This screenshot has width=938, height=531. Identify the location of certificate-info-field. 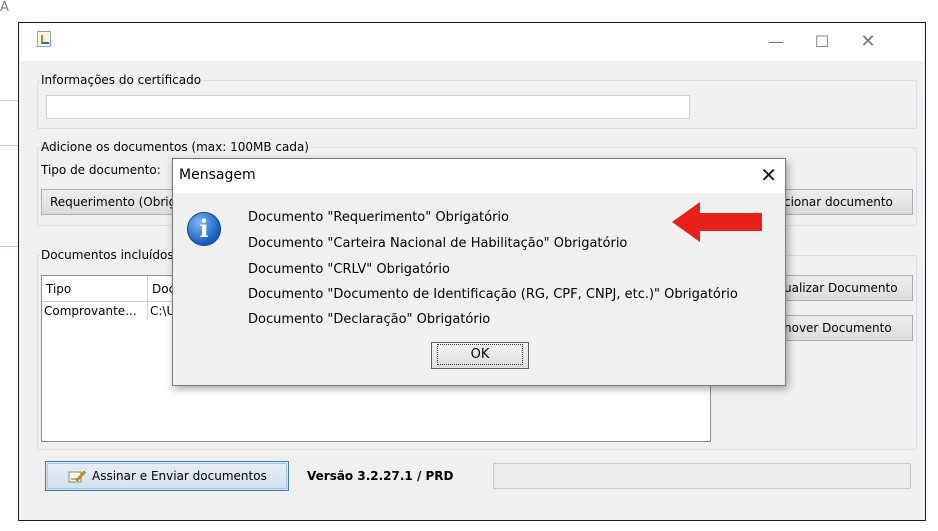
(368, 107).